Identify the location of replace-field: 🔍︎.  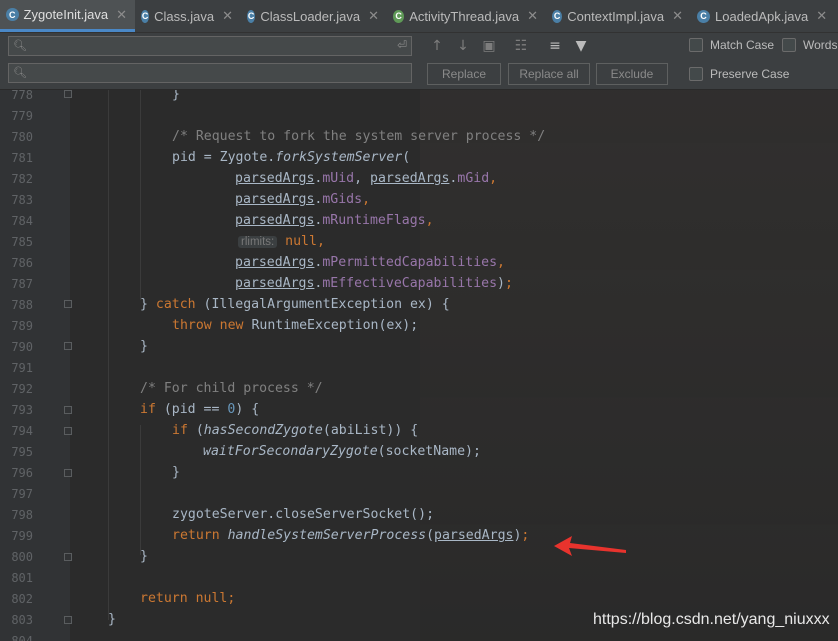
(210, 73).